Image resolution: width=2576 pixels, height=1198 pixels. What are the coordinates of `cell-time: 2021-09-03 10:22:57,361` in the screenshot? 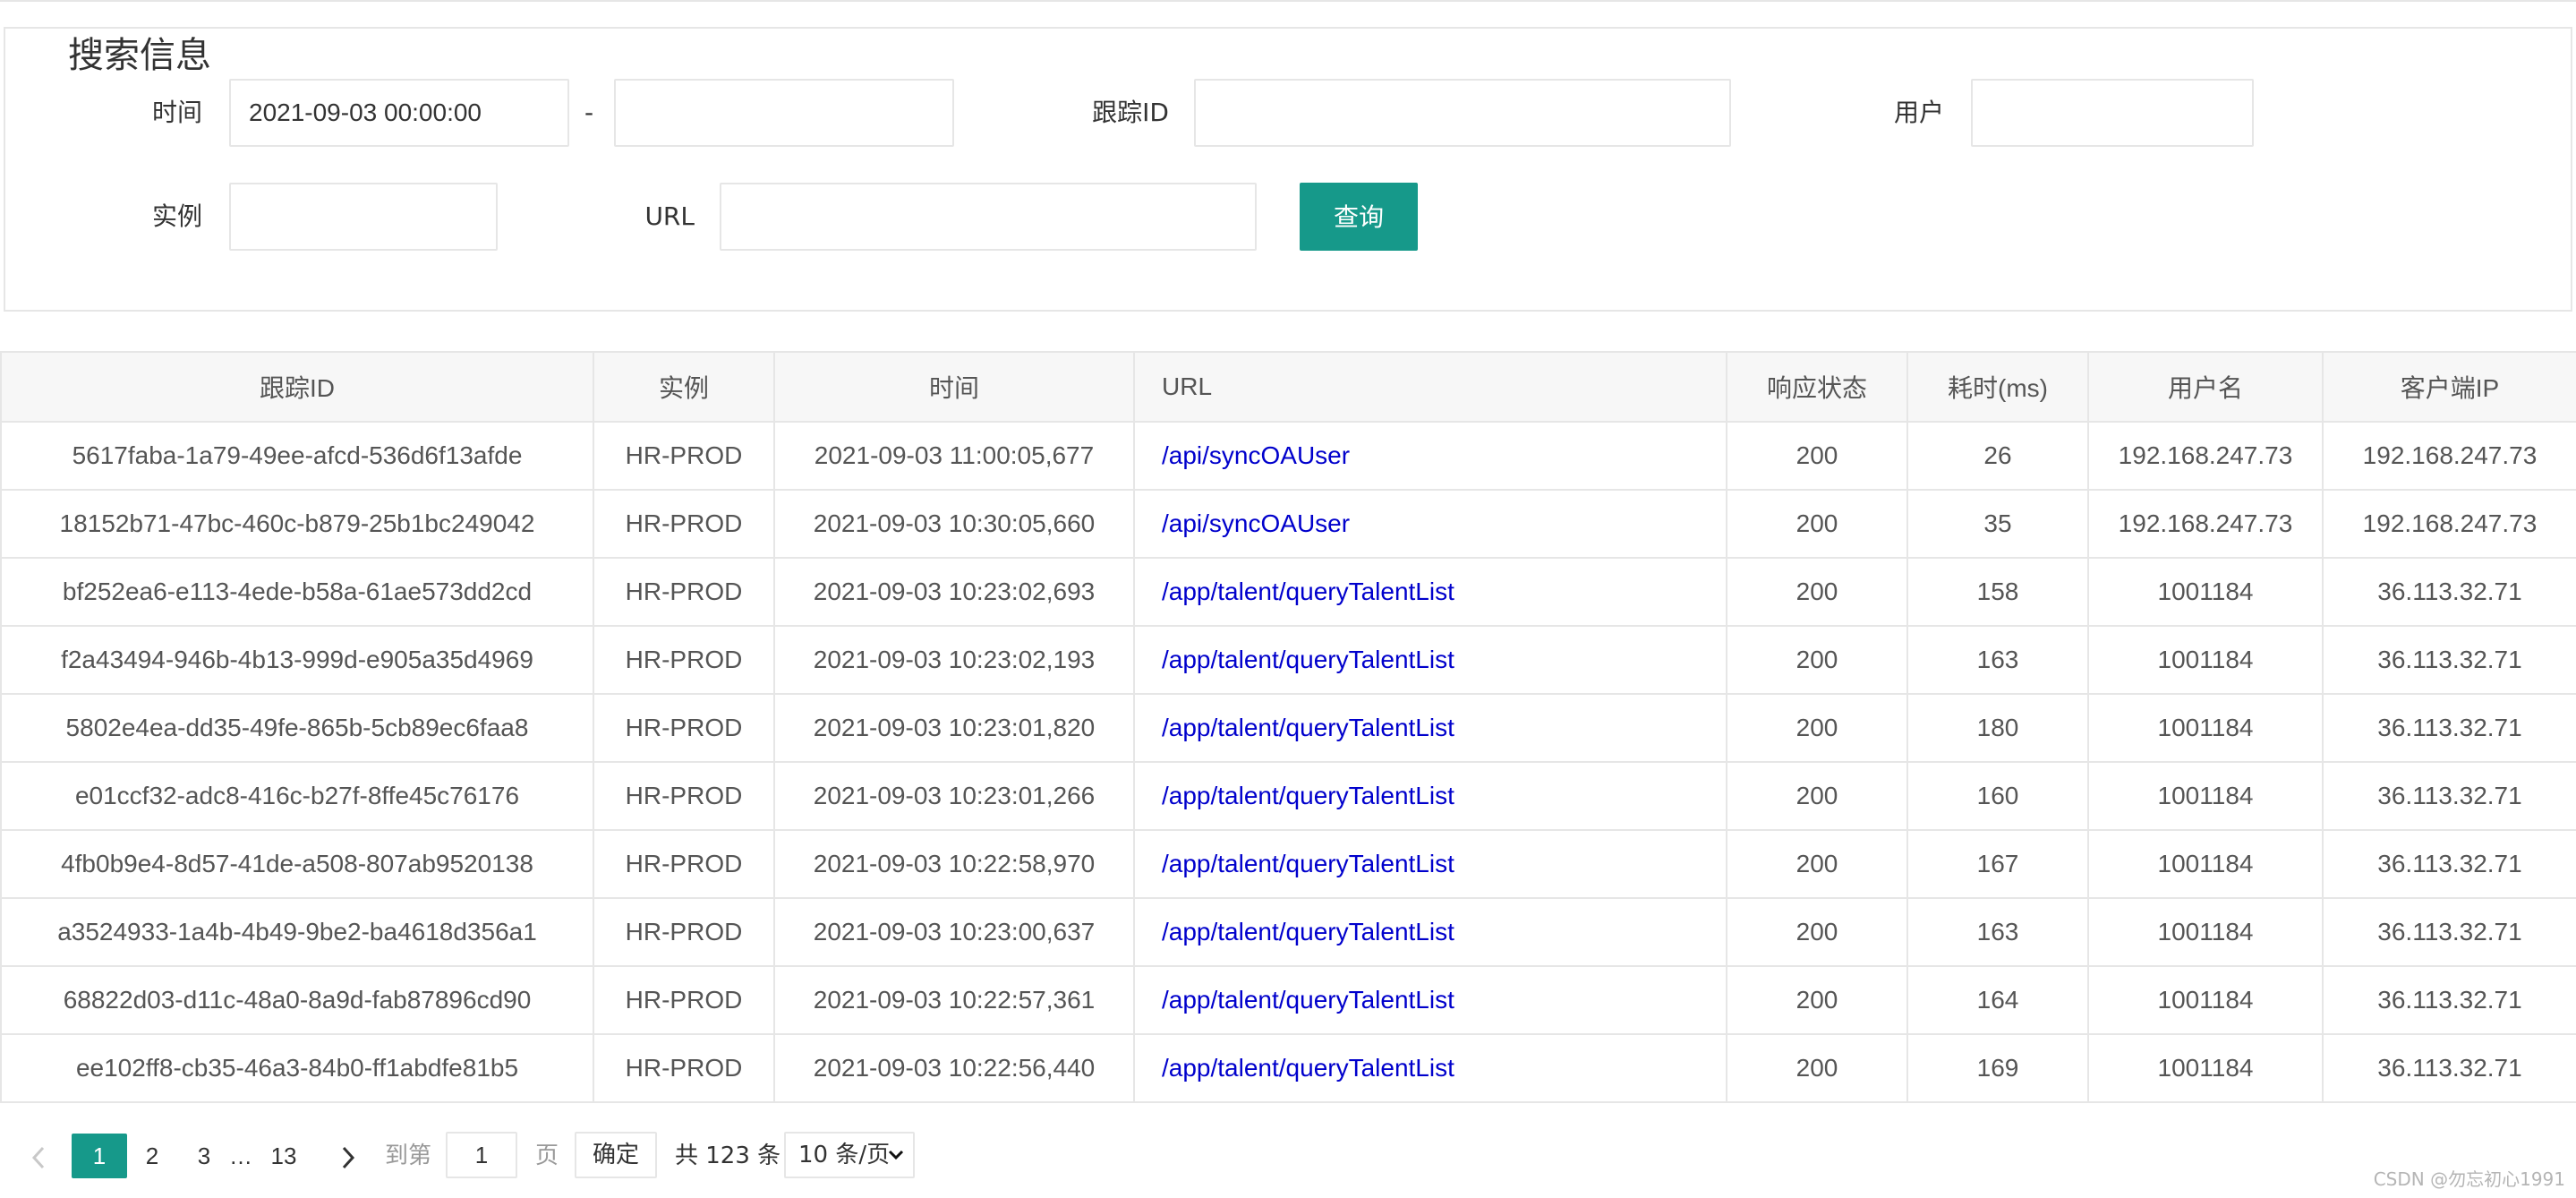 It's located at (954, 1000).